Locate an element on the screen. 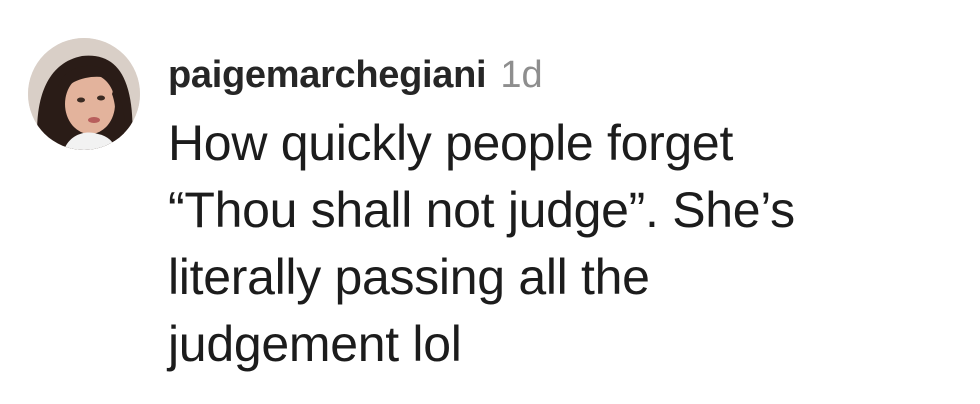 The height and width of the screenshot is (404, 980). comment-text-line: literally passing all the is located at coordinates (409, 277).